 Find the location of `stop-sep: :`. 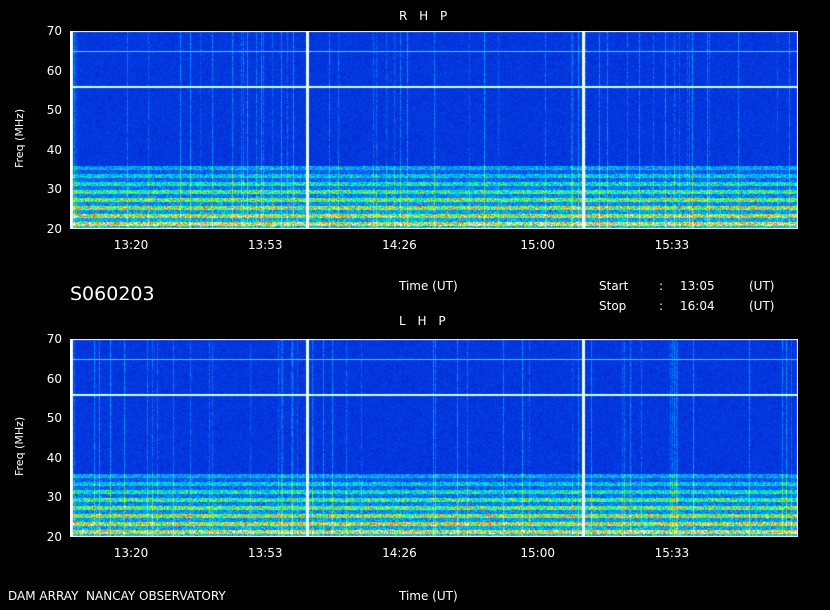

stop-sep: : is located at coordinates (661, 306).